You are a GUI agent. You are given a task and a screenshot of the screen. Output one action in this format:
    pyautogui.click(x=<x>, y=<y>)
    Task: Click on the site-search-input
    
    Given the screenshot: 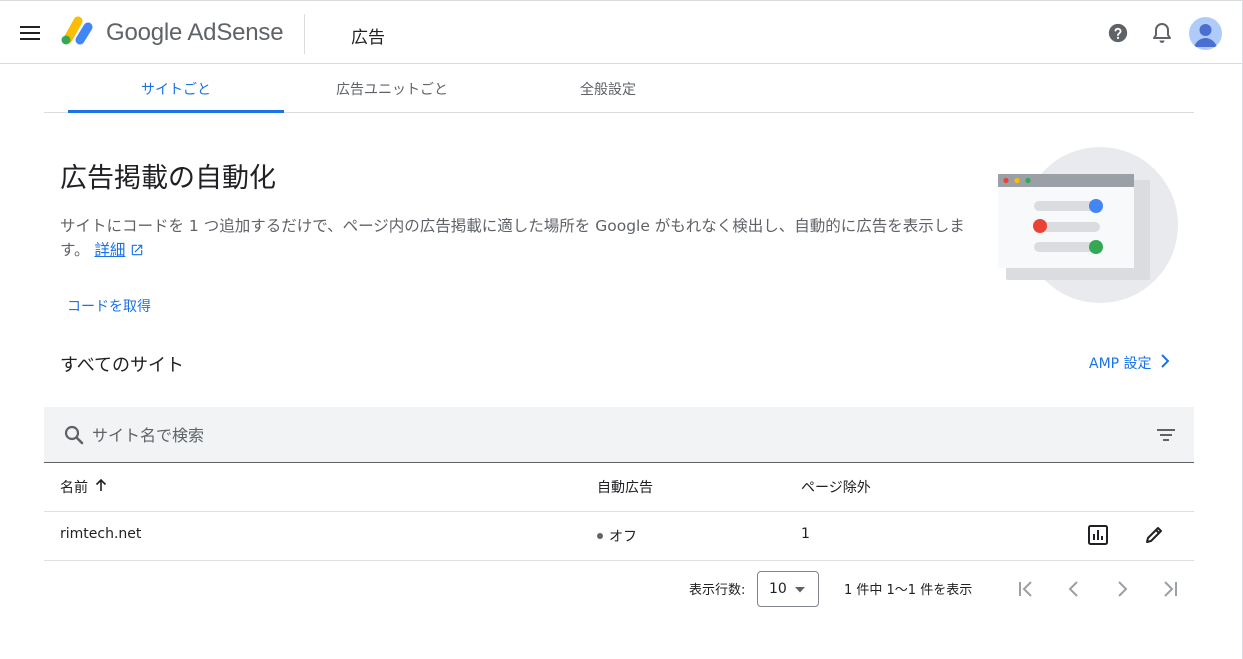 What is the action you would take?
    pyautogui.click(x=592, y=435)
    